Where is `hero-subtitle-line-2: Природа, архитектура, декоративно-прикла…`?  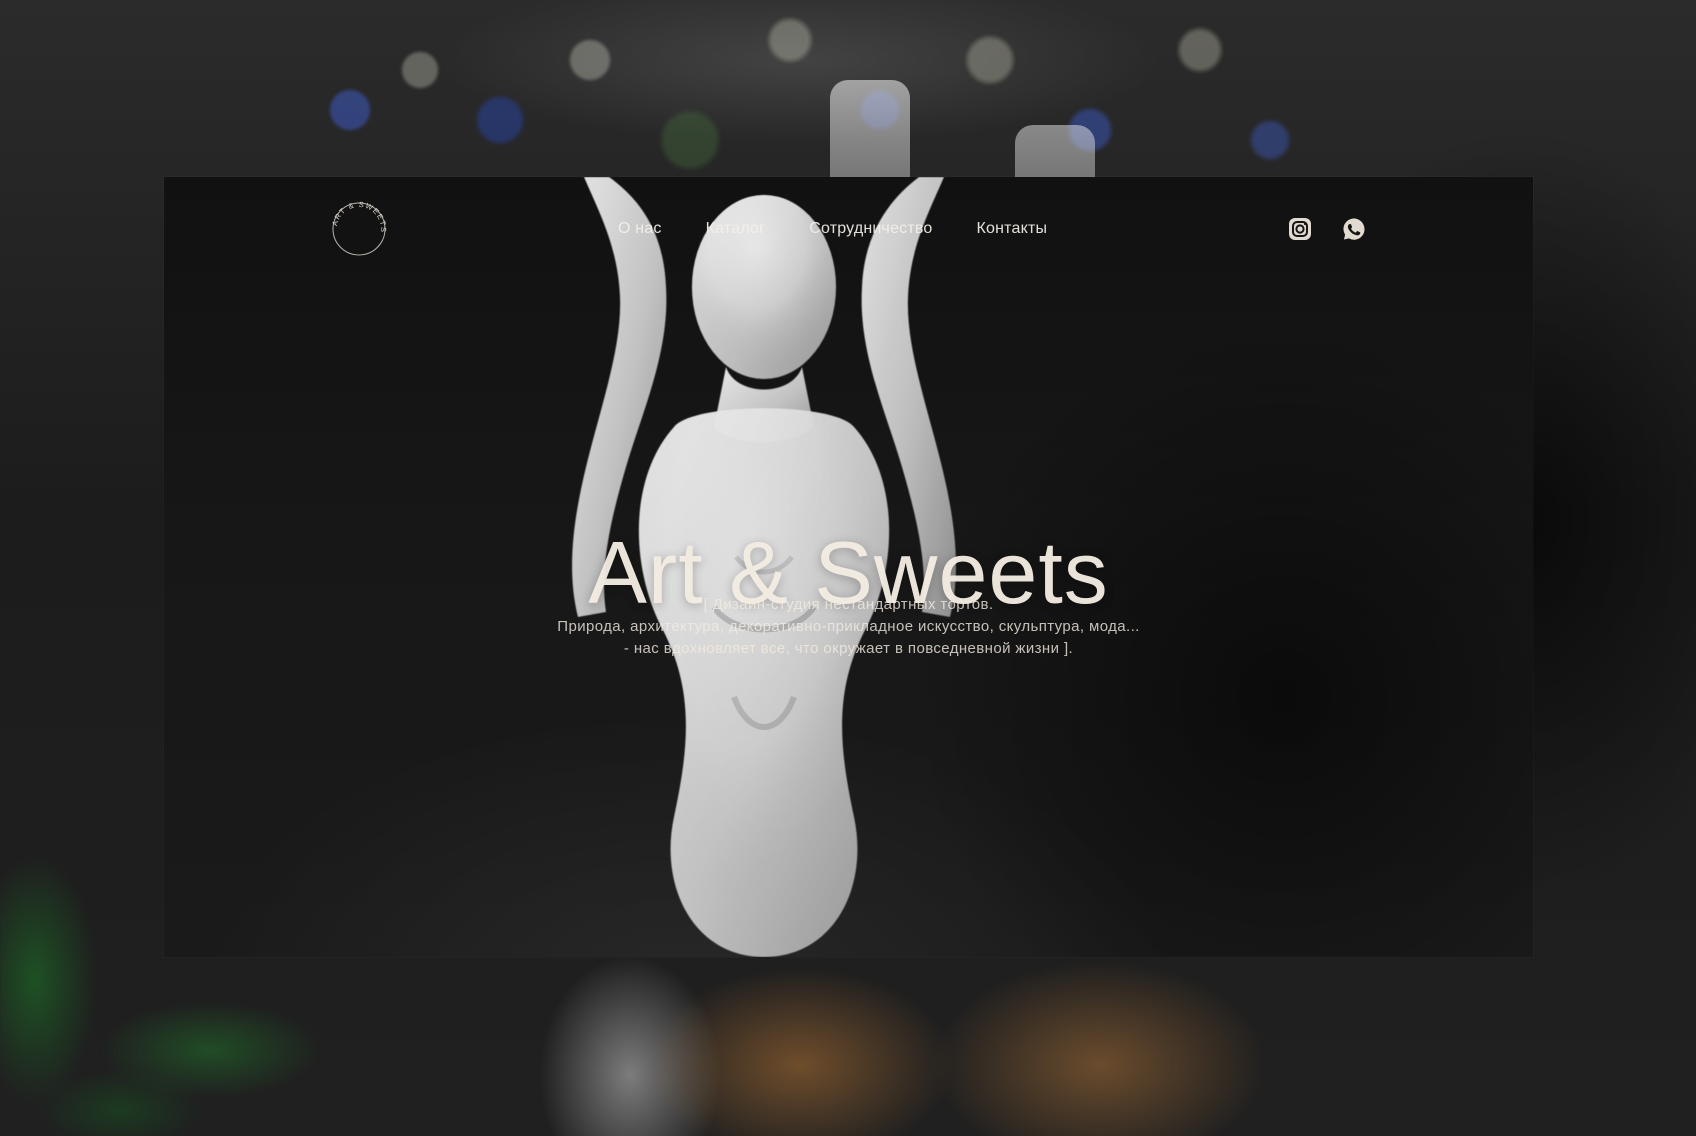
hero-subtitle-line-2: Природа, архитектура, декоративно-прикла… is located at coordinates (848, 626).